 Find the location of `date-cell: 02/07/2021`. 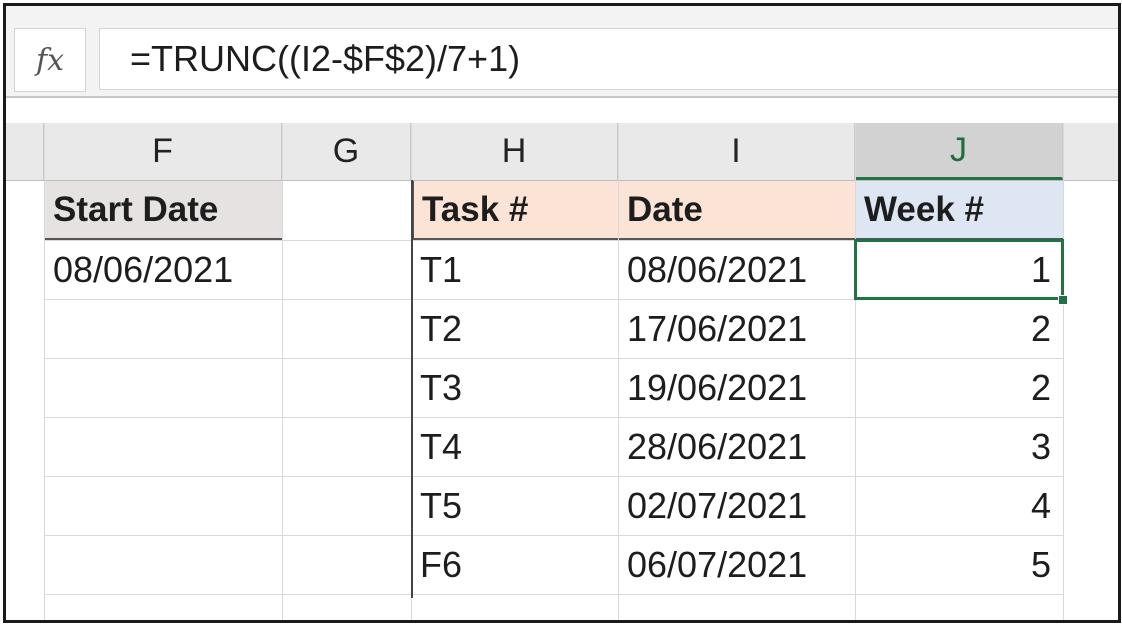

date-cell: 02/07/2021 is located at coordinates (737, 506).